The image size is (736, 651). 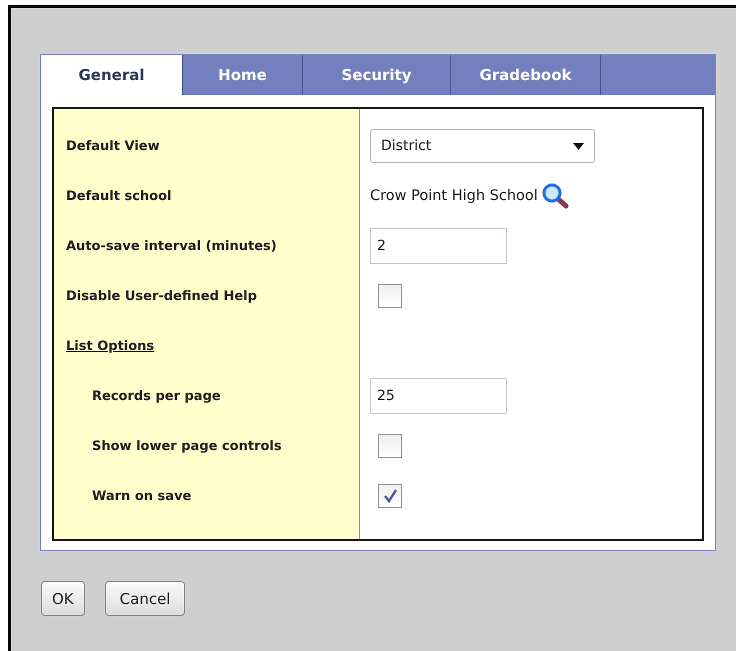 I want to click on field-label: Disable User-defined Help, so click(x=161, y=296).